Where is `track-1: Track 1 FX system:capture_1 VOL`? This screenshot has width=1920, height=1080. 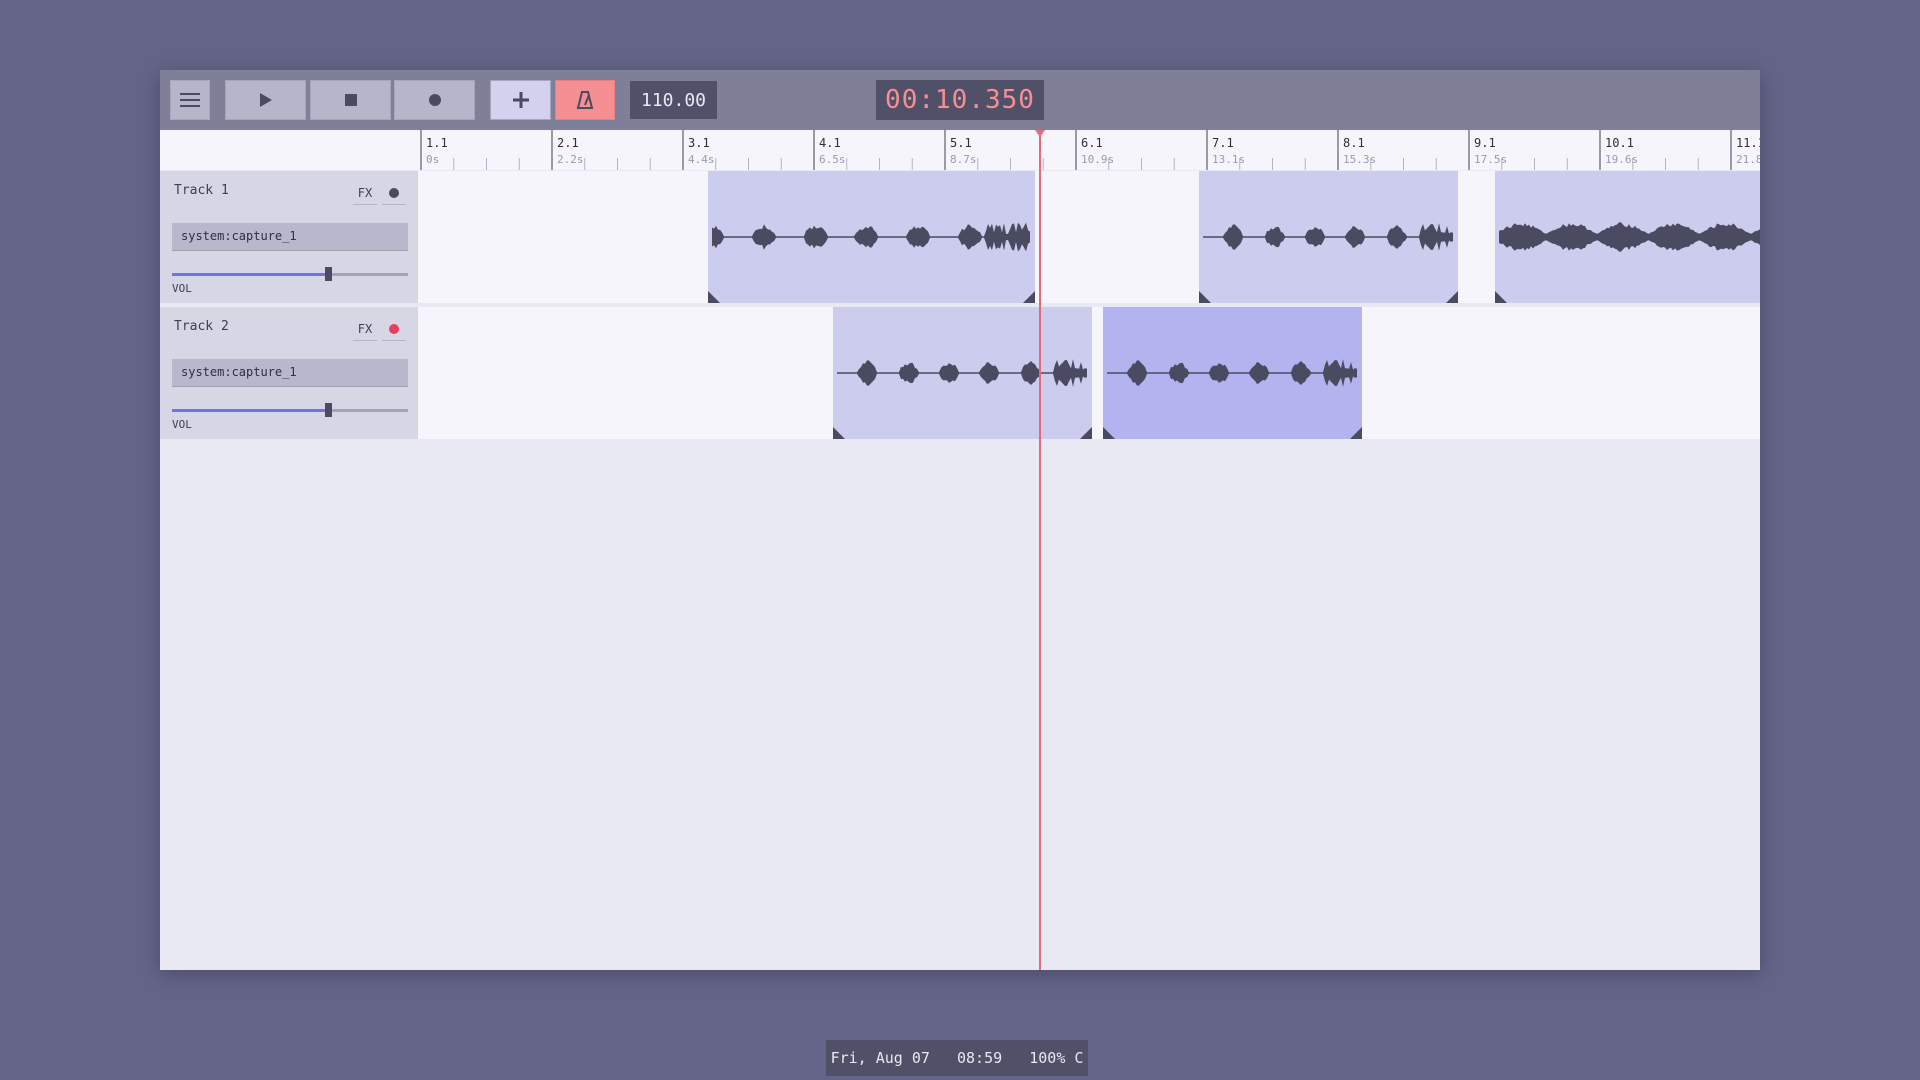 track-1: Track 1 FX system:capture_1 VOL is located at coordinates (960, 237).